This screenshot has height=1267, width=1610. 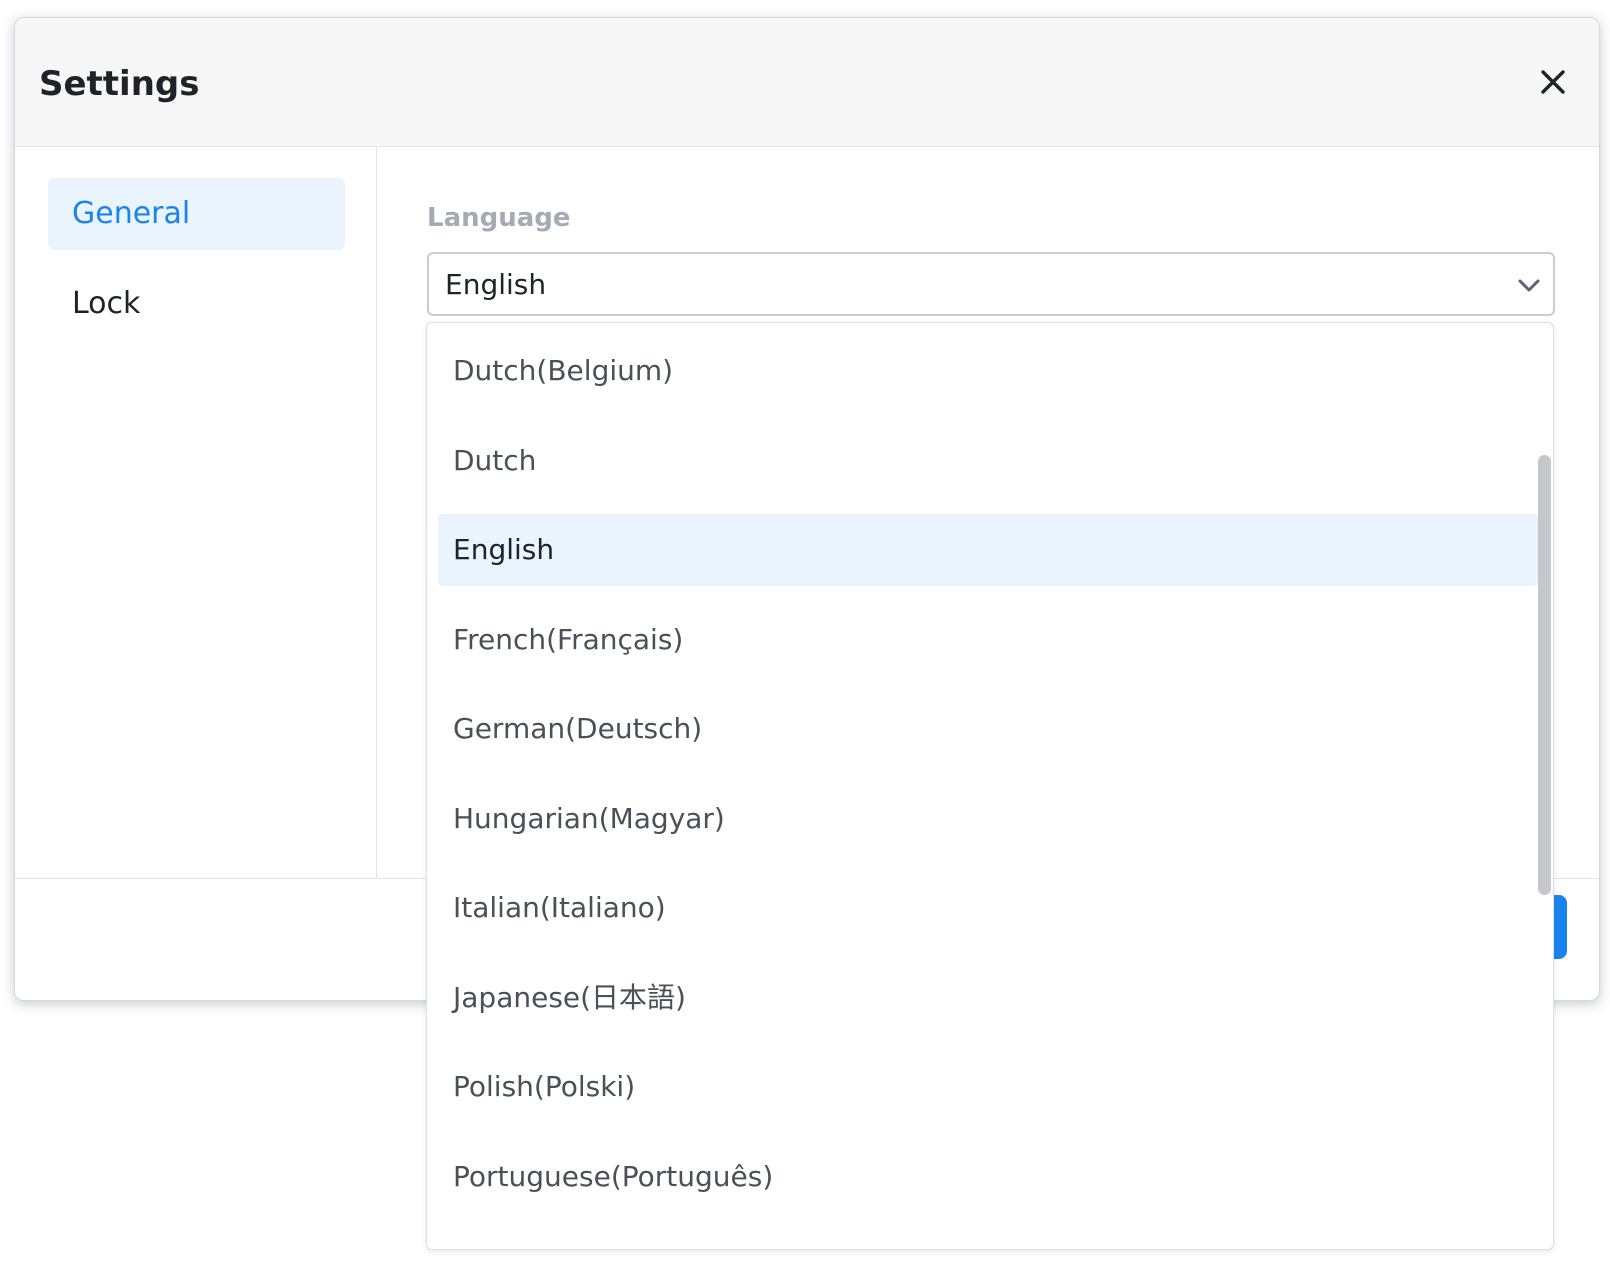 What do you see at coordinates (196, 304) in the screenshot?
I see `sidebar-item-lock: Lock` at bounding box center [196, 304].